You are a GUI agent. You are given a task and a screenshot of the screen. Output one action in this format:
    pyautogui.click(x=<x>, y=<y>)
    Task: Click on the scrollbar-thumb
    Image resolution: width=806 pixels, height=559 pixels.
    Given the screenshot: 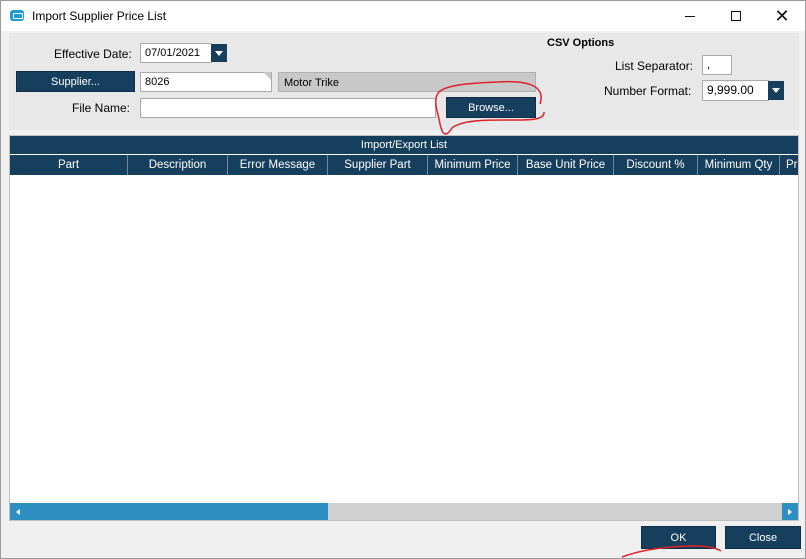 What is the action you would take?
    pyautogui.click(x=177, y=511)
    